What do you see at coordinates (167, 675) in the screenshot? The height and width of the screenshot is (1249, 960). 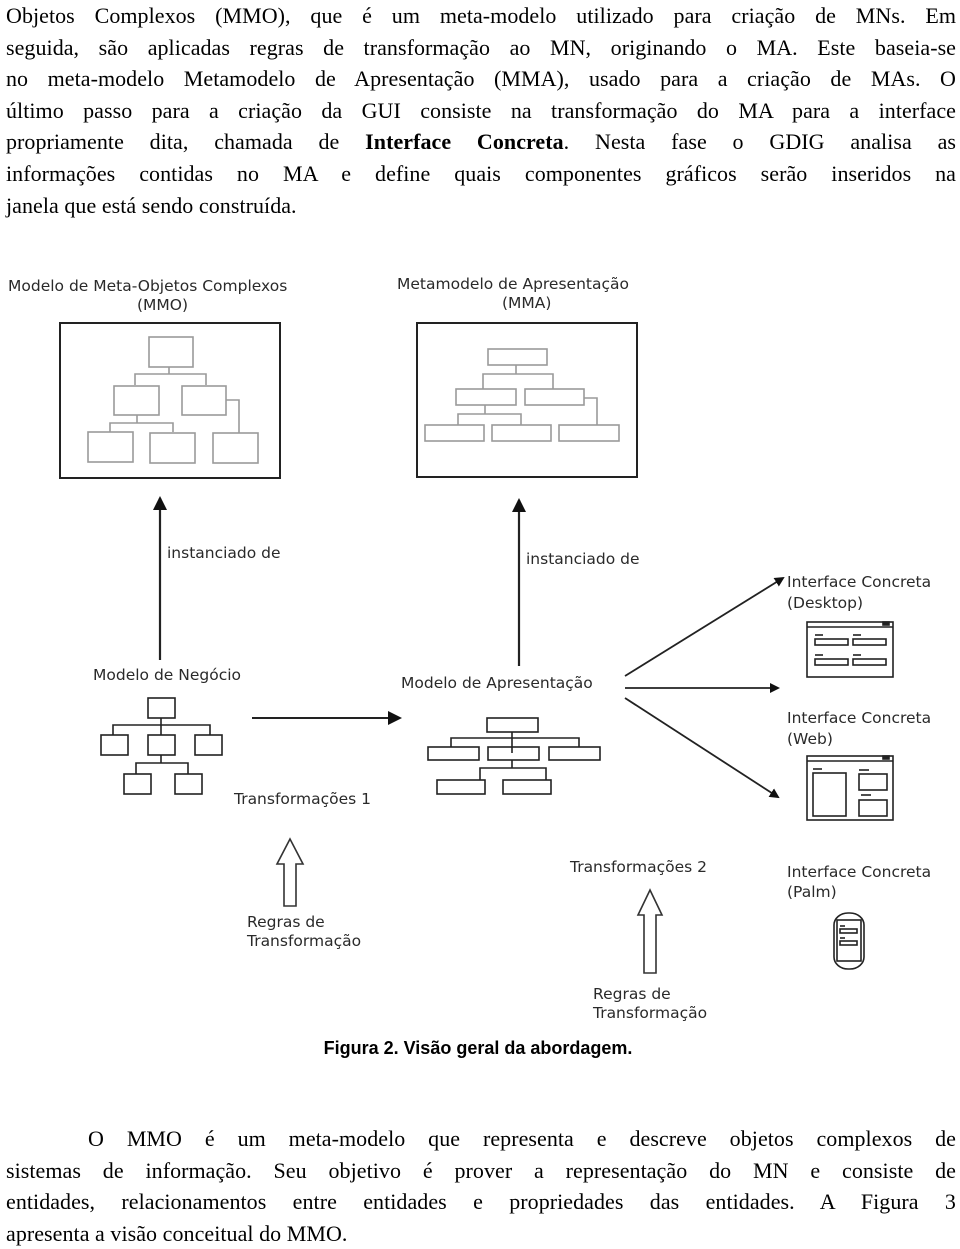 I see `modelo-negocio-label: Modelo de Negócio` at bounding box center [167, 675].